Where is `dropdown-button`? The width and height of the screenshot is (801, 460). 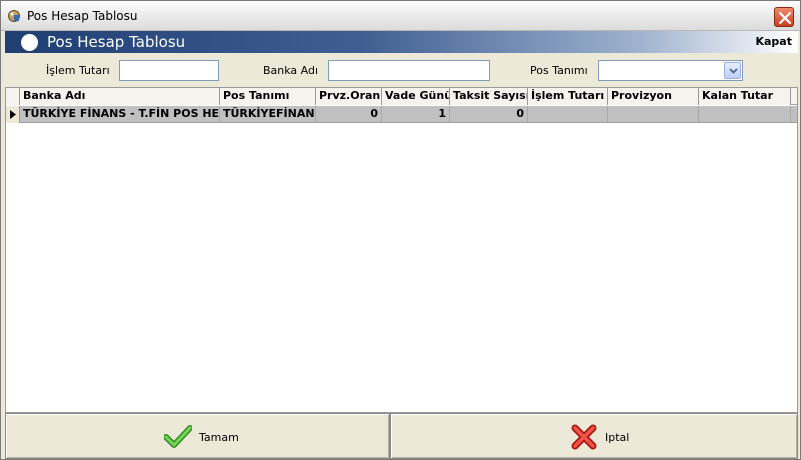 dropdown-button is located at coordinates (732, 70).